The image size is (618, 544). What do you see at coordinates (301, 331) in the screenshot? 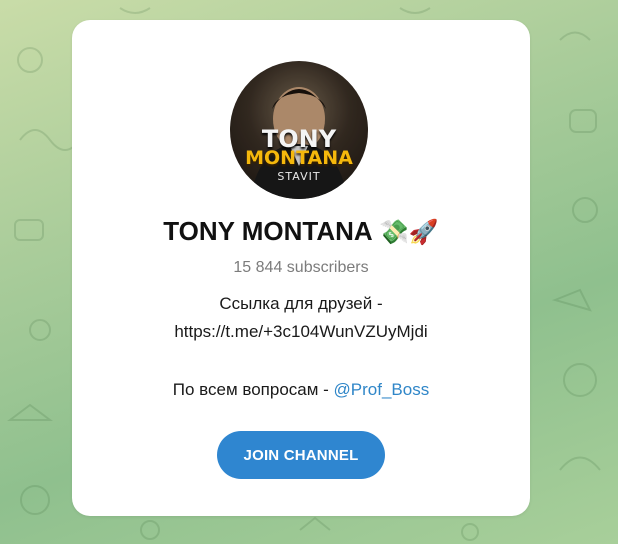
I see `description-invite-link: https://t.me/+3c104WunVZUyMjdi` at bounding box center [301, 331].